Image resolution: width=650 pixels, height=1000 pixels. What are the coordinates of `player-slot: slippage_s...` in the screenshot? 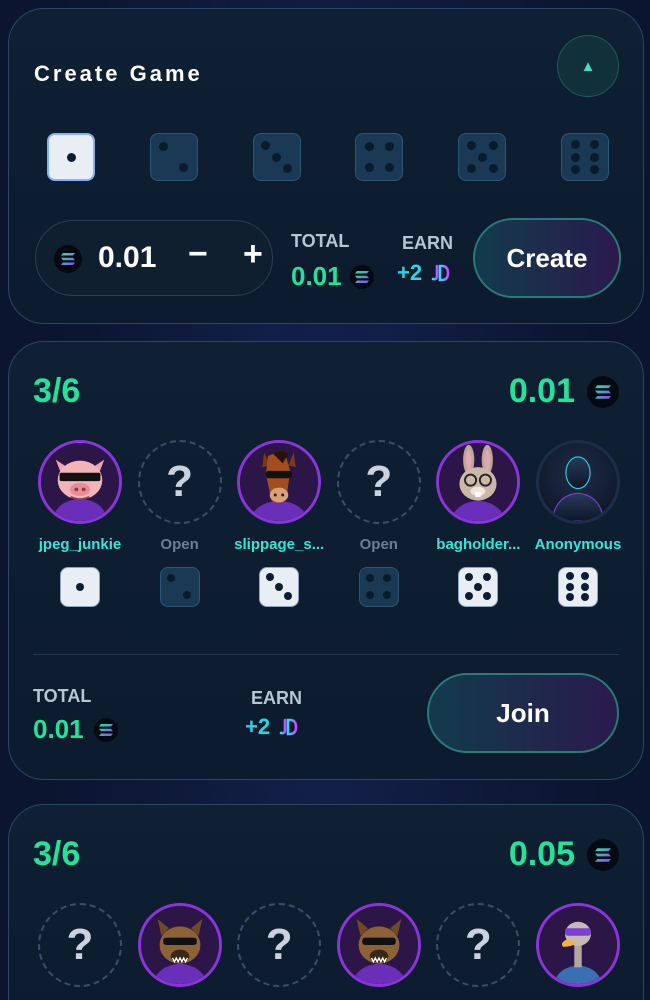 It's located at (279, 523).